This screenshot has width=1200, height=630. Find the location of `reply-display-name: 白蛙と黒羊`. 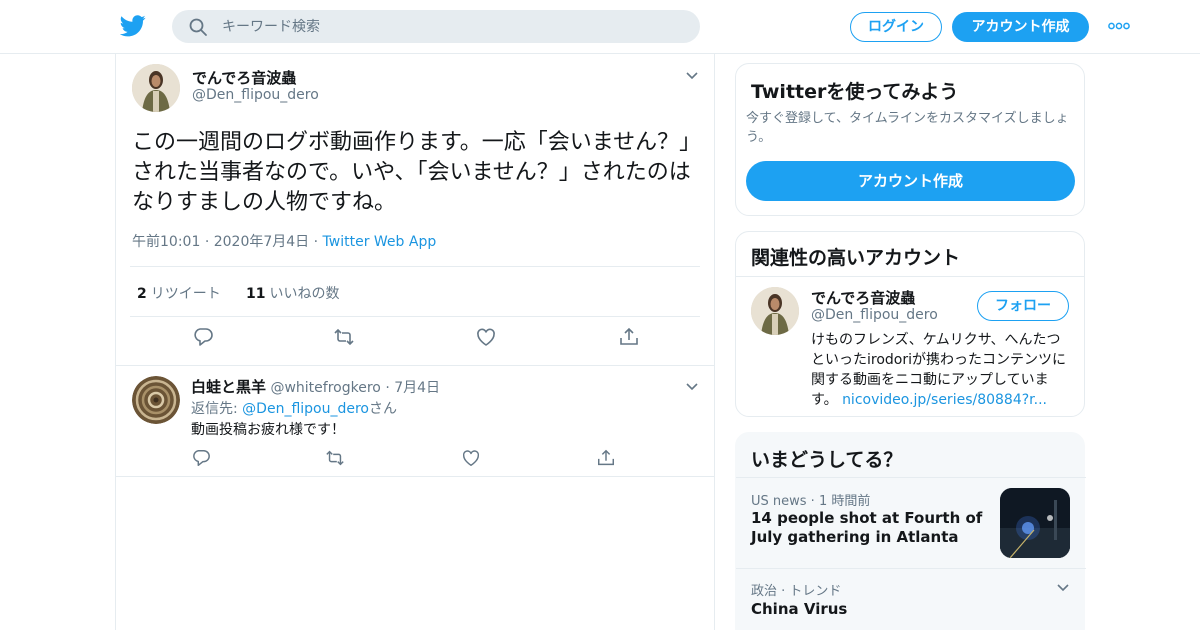

reply-display-name: 白蛙と黒羊 is located at coordinates (228, 387).